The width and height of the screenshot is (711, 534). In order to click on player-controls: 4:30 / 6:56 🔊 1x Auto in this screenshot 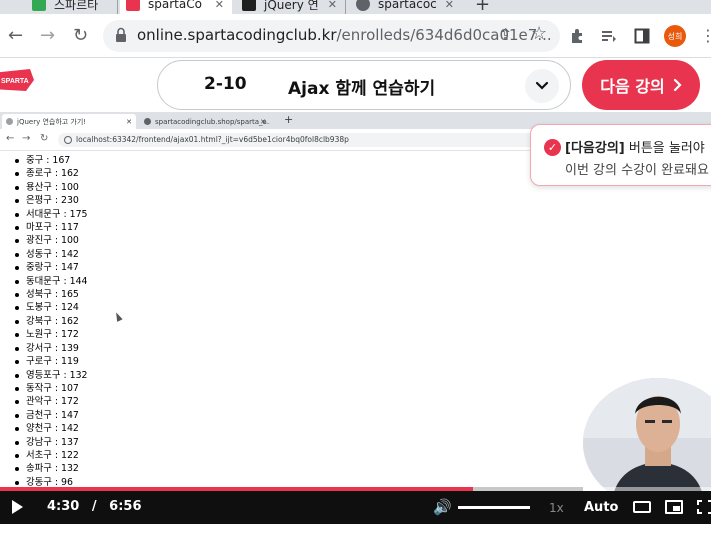, I will do `click(355, 507)`.